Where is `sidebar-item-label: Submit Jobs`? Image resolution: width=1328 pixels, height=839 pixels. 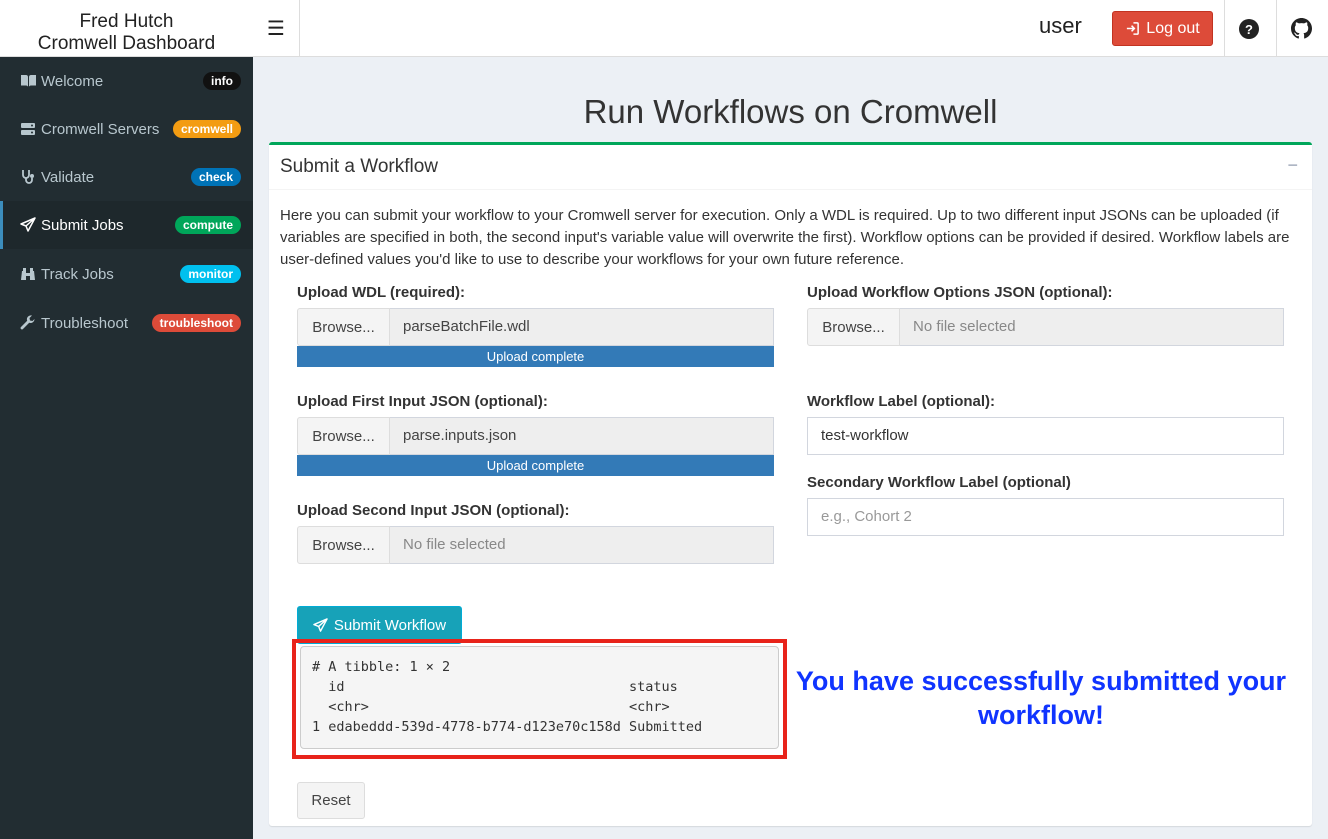 sidebar-item-label: Submit Jobs is located at coordinates (82, 225).